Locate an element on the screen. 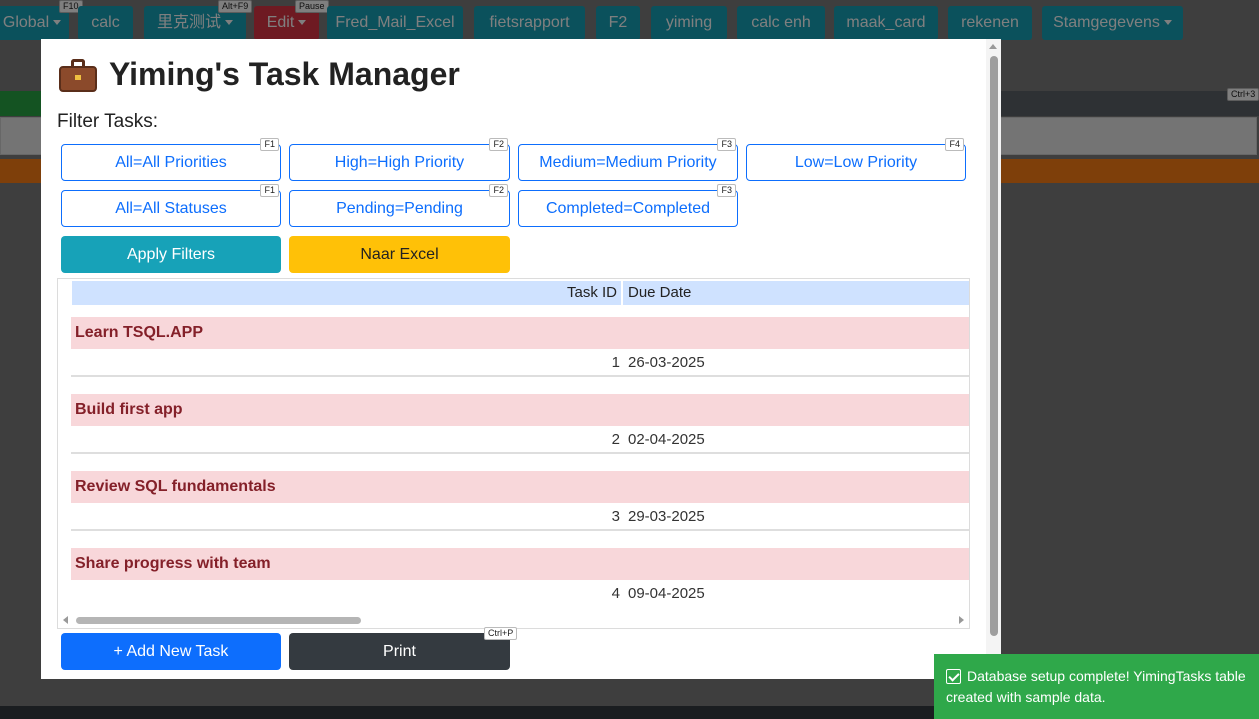 This screenshot has height=719, width=1259. vertical-scrollbar is located at coordinates (993, 359).